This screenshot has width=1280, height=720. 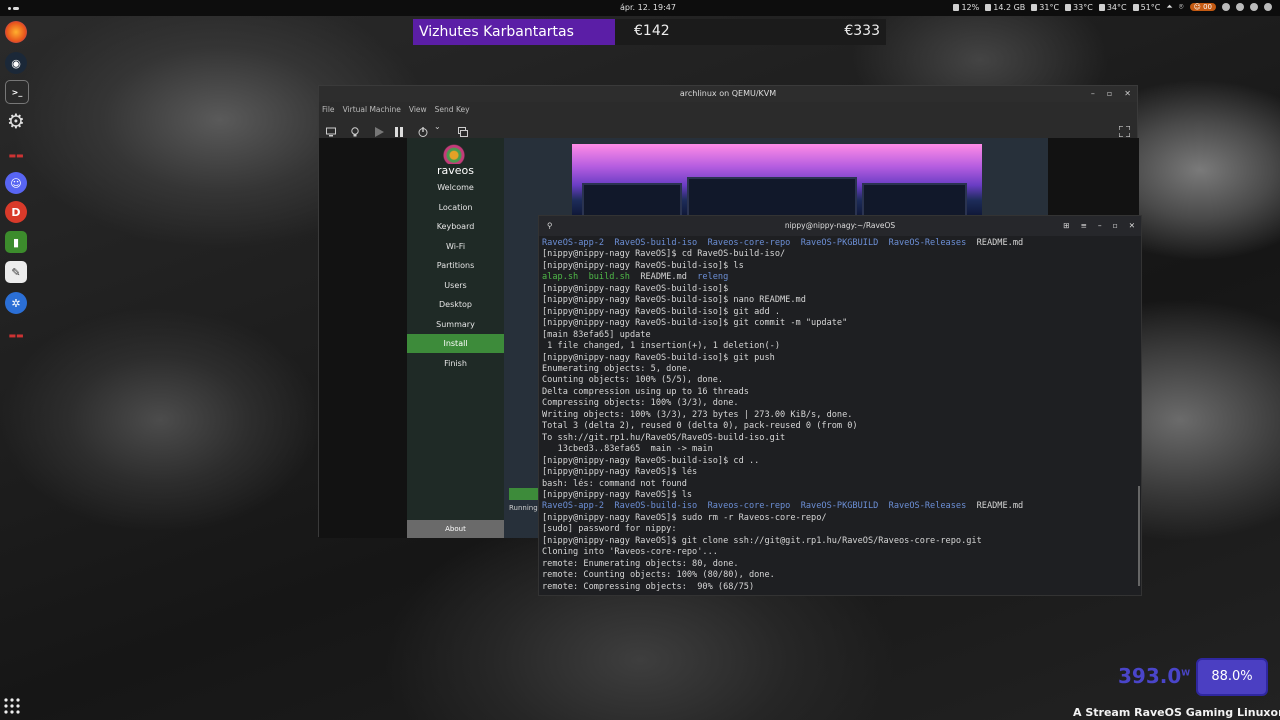 What do you see at coordinates (16, 121) in the screenshot?
I see `settings-gear-icon: ⚙` at bounding box center [16, 121].